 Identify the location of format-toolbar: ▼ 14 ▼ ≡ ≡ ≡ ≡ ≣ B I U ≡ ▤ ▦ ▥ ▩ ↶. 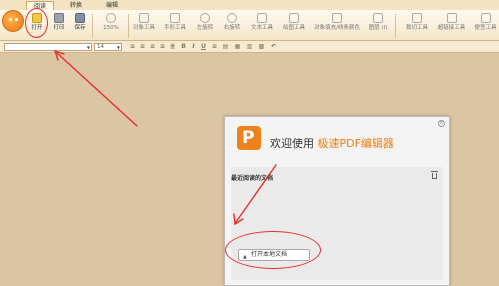
(249, 47).